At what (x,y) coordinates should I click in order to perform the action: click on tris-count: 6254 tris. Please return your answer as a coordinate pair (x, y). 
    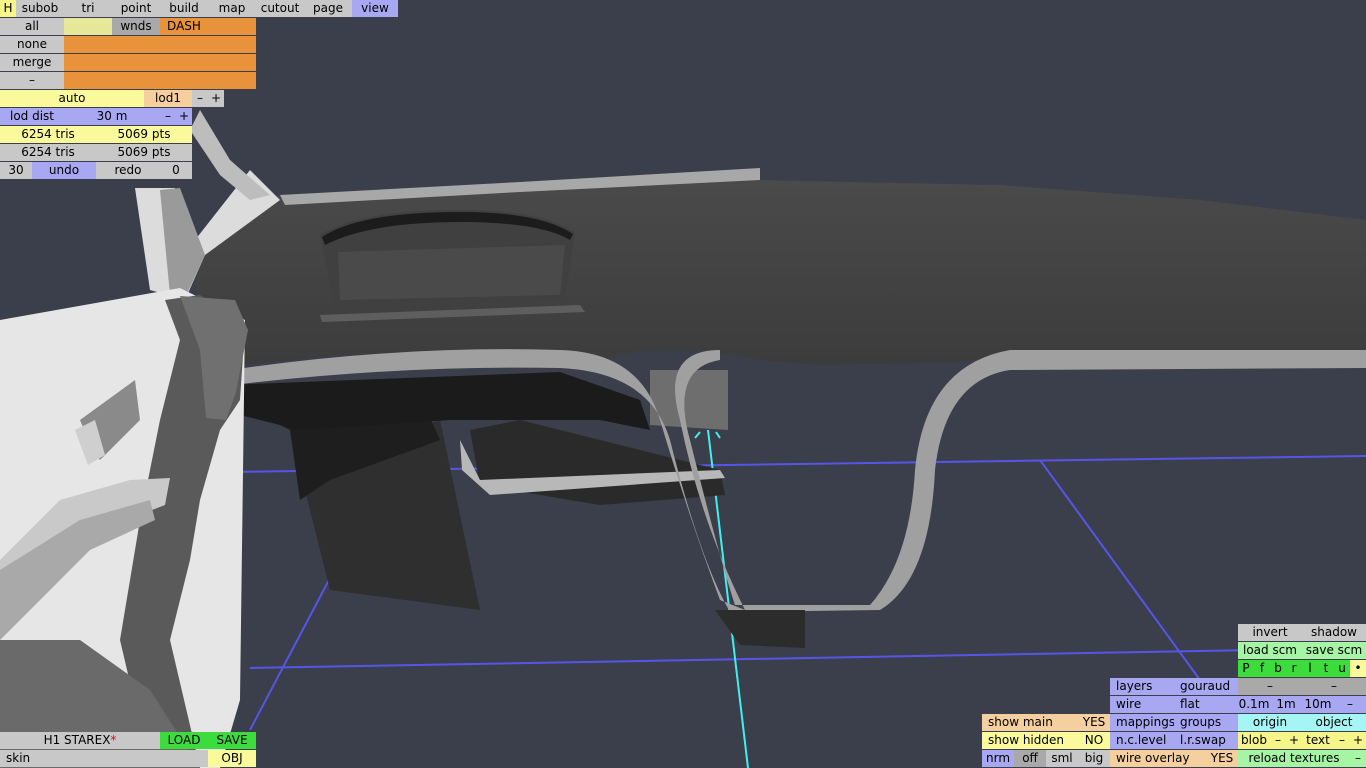
    Looking at the image, I should click on (48, 134).